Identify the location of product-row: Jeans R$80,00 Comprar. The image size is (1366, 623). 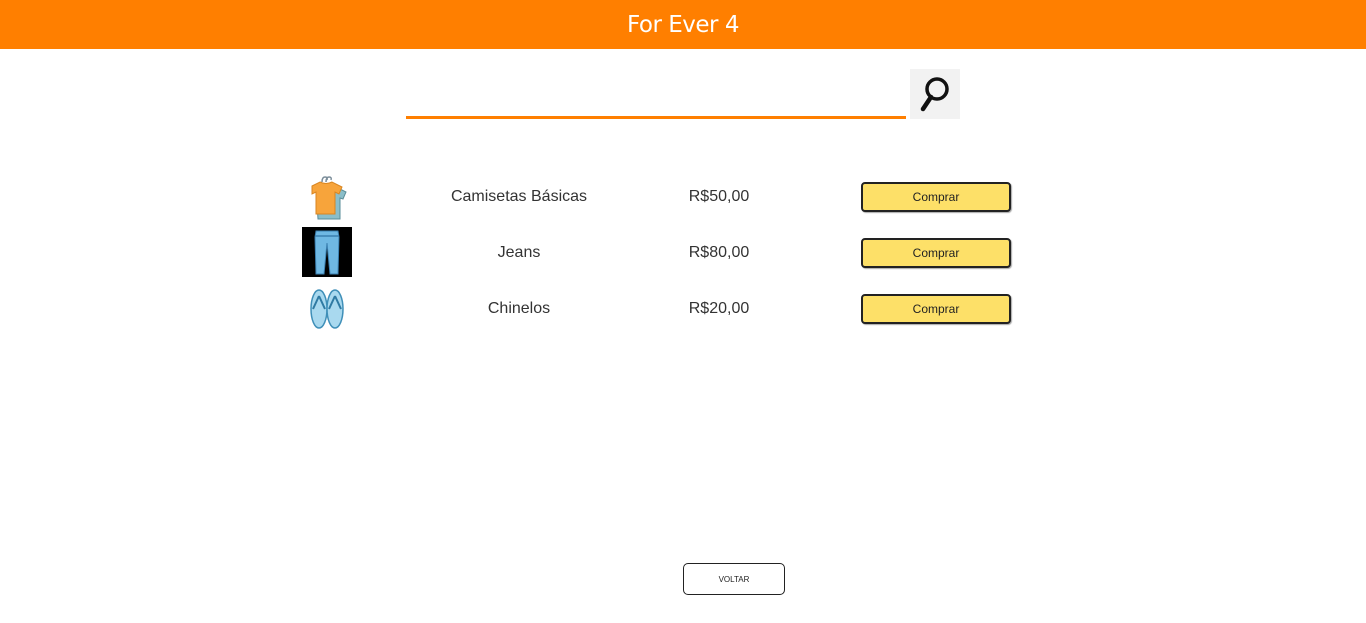
(683, 253).